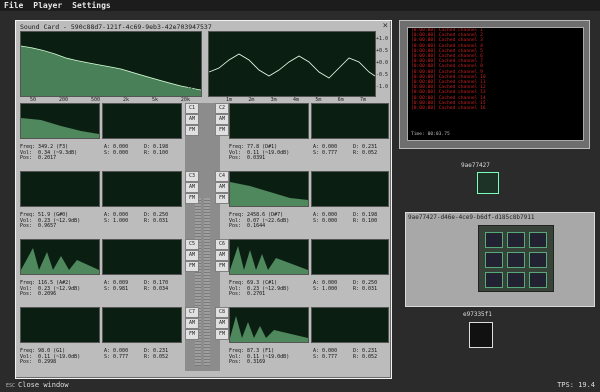 Image resolution: width=600 pixels, height=392 pixels. I want to click on amp-scale: +1.0 +0.5 +0.0 -0.5 -1.0, so click(382, 63).